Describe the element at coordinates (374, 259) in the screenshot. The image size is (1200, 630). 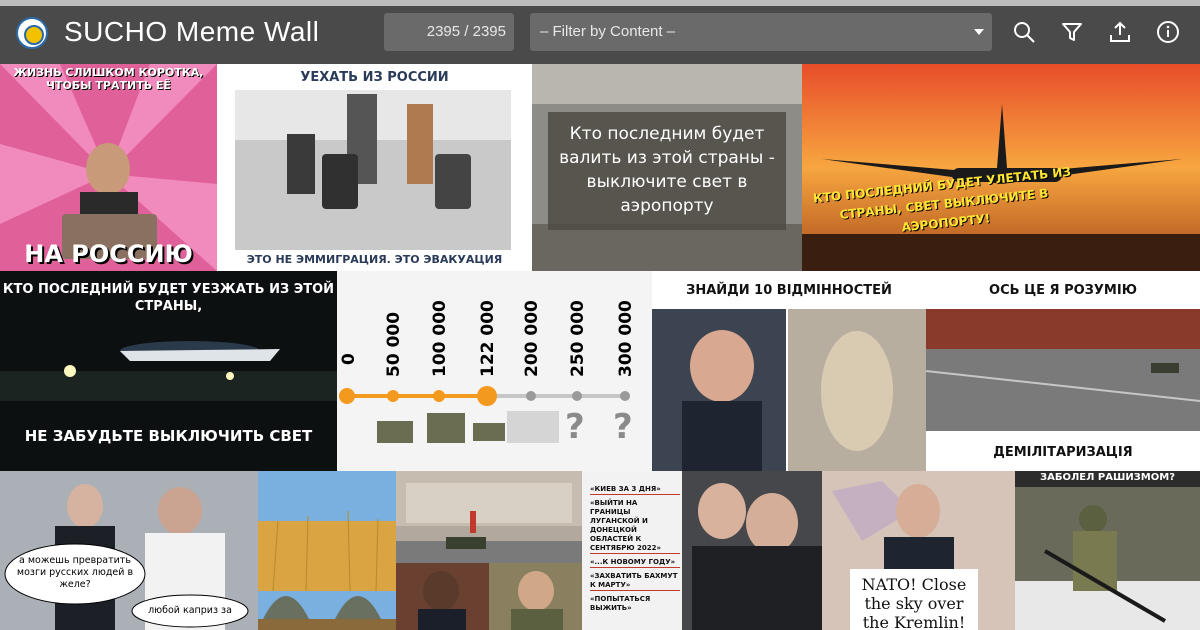
I see `meme-caption-bottom: ЭТО НЕ ЭММИГРАЦИЯ. ЭТО ЭВАКУАЦИЯ` at that location.